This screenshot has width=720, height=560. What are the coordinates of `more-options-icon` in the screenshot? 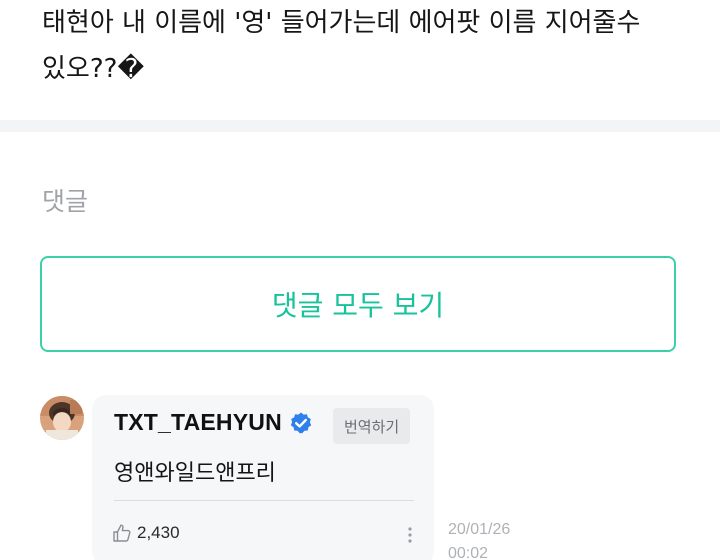 It's located at (410, 535).